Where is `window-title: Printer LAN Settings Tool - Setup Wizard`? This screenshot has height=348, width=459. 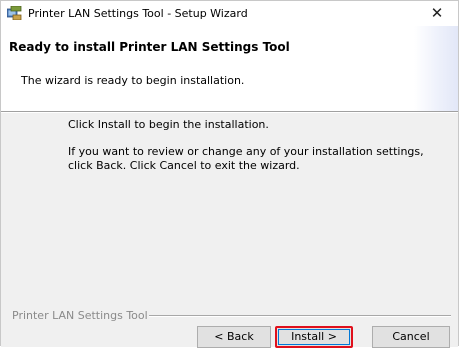 window-title: Printer LAN Settings Tool - Setup Wizard is located at coordinates (138, 13).